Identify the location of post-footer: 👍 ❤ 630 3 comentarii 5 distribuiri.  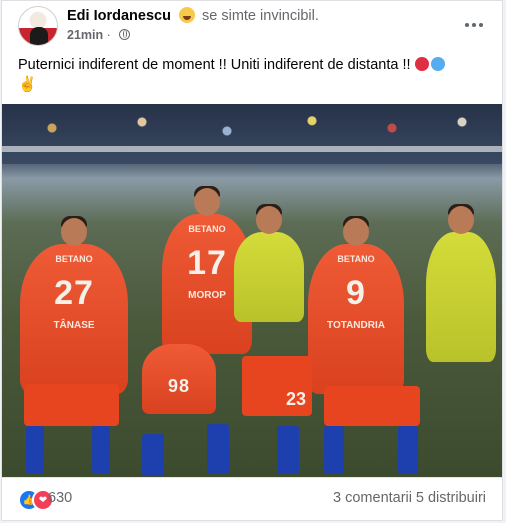
(252, 498).